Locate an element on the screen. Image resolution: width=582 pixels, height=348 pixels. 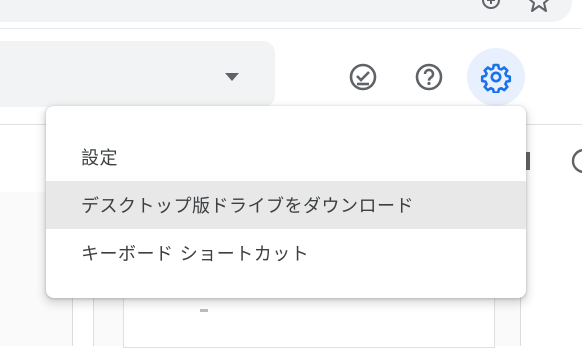
search-options-chevron-down-icon is located at coordinates (232, 77).